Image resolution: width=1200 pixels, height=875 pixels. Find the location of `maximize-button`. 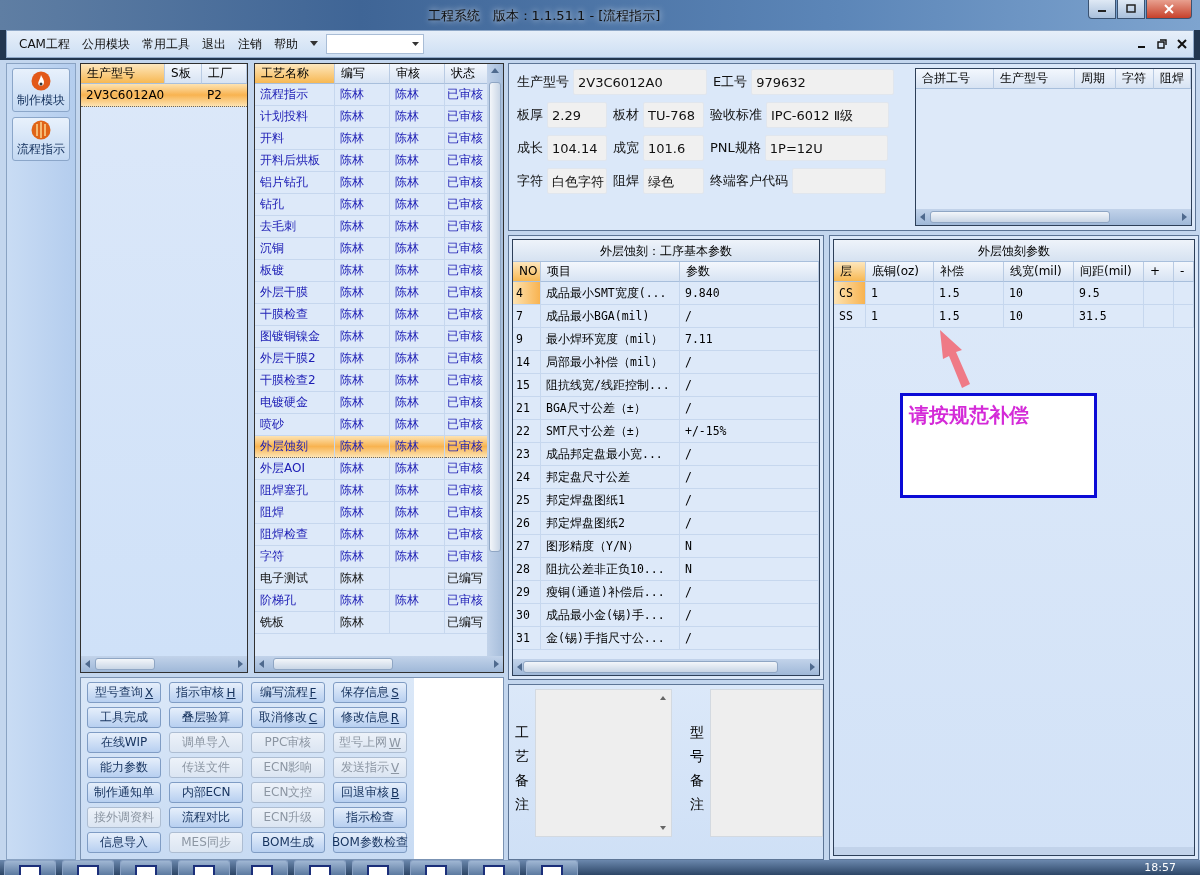

maximize-button is located at coordinates (1131, 9).